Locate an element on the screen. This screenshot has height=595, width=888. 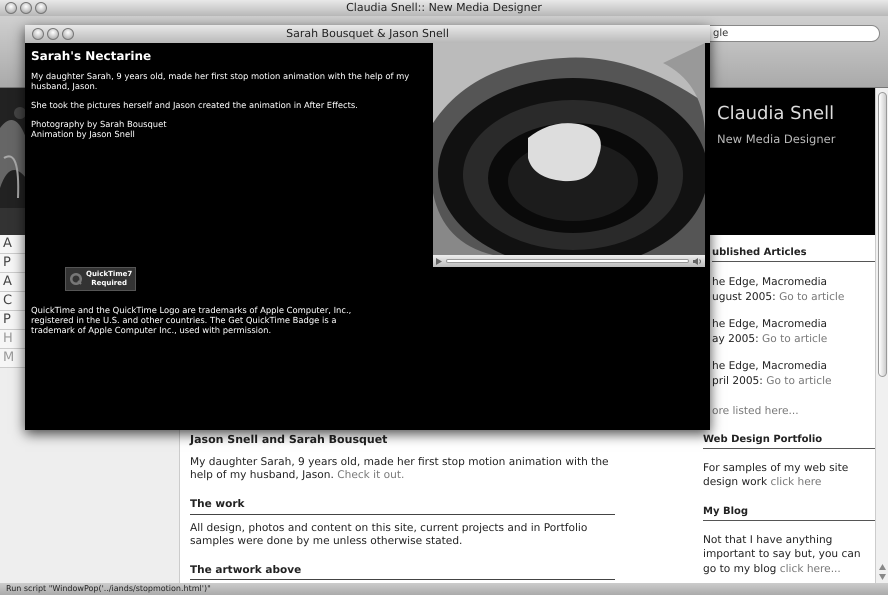
logo-name: Claudia Snell is located at coordinates (775, 114).